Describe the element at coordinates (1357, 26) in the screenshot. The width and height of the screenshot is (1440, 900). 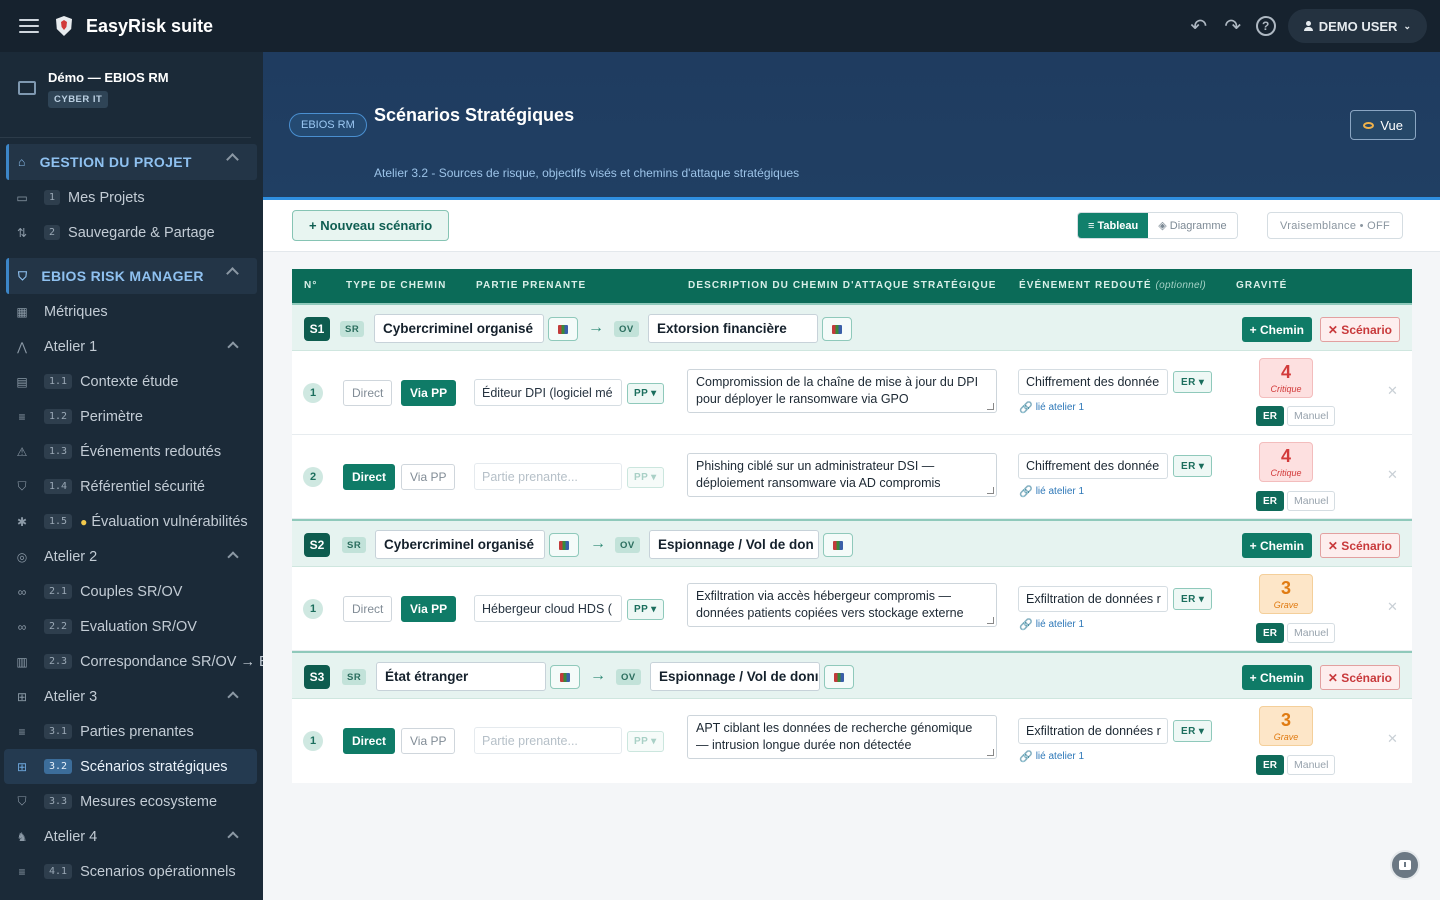
I see `user-menu-button: DEMO USER ⌄` at that location.